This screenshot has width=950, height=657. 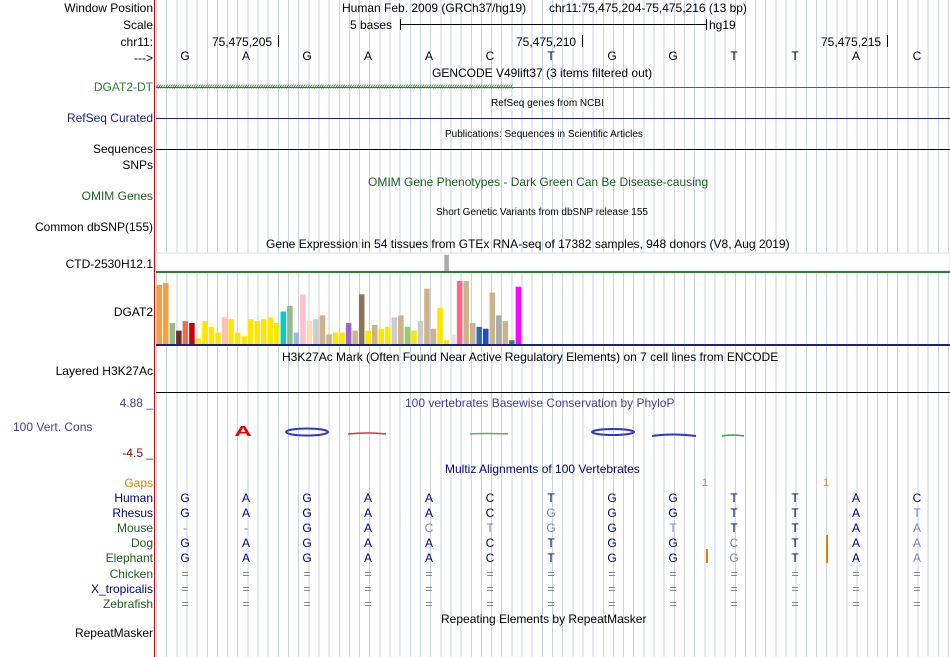 What do you see at coordinates (122, 589) in the screenshot?
I see `species-label-x_tropicalis: X_tropicalis` at bounding box center [122, 589].